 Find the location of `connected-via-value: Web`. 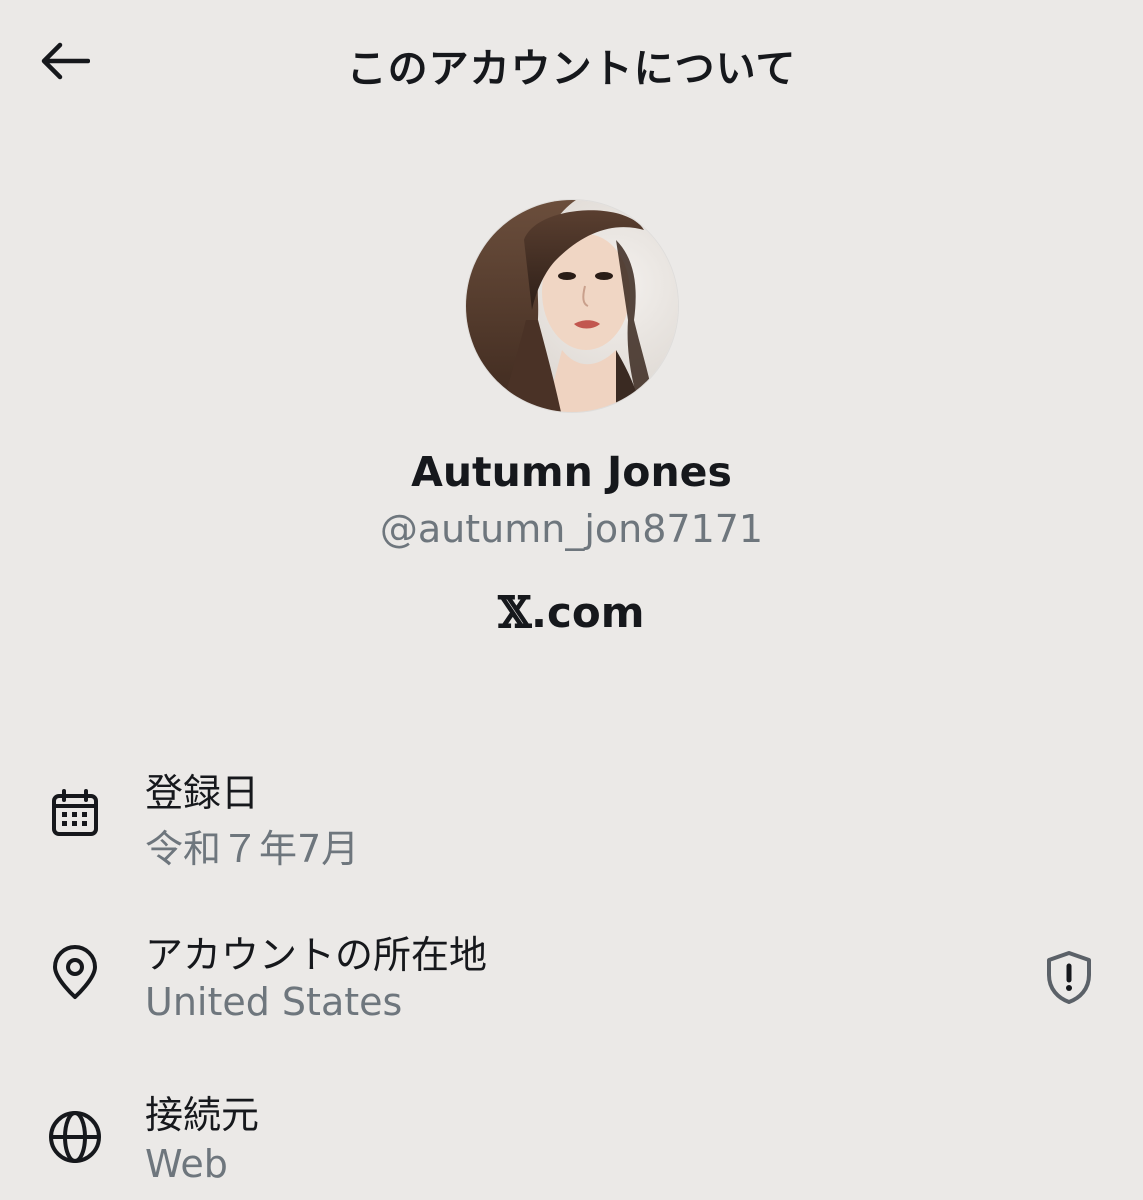

connected-via-value: Web is located at coordinates (186, 1164).